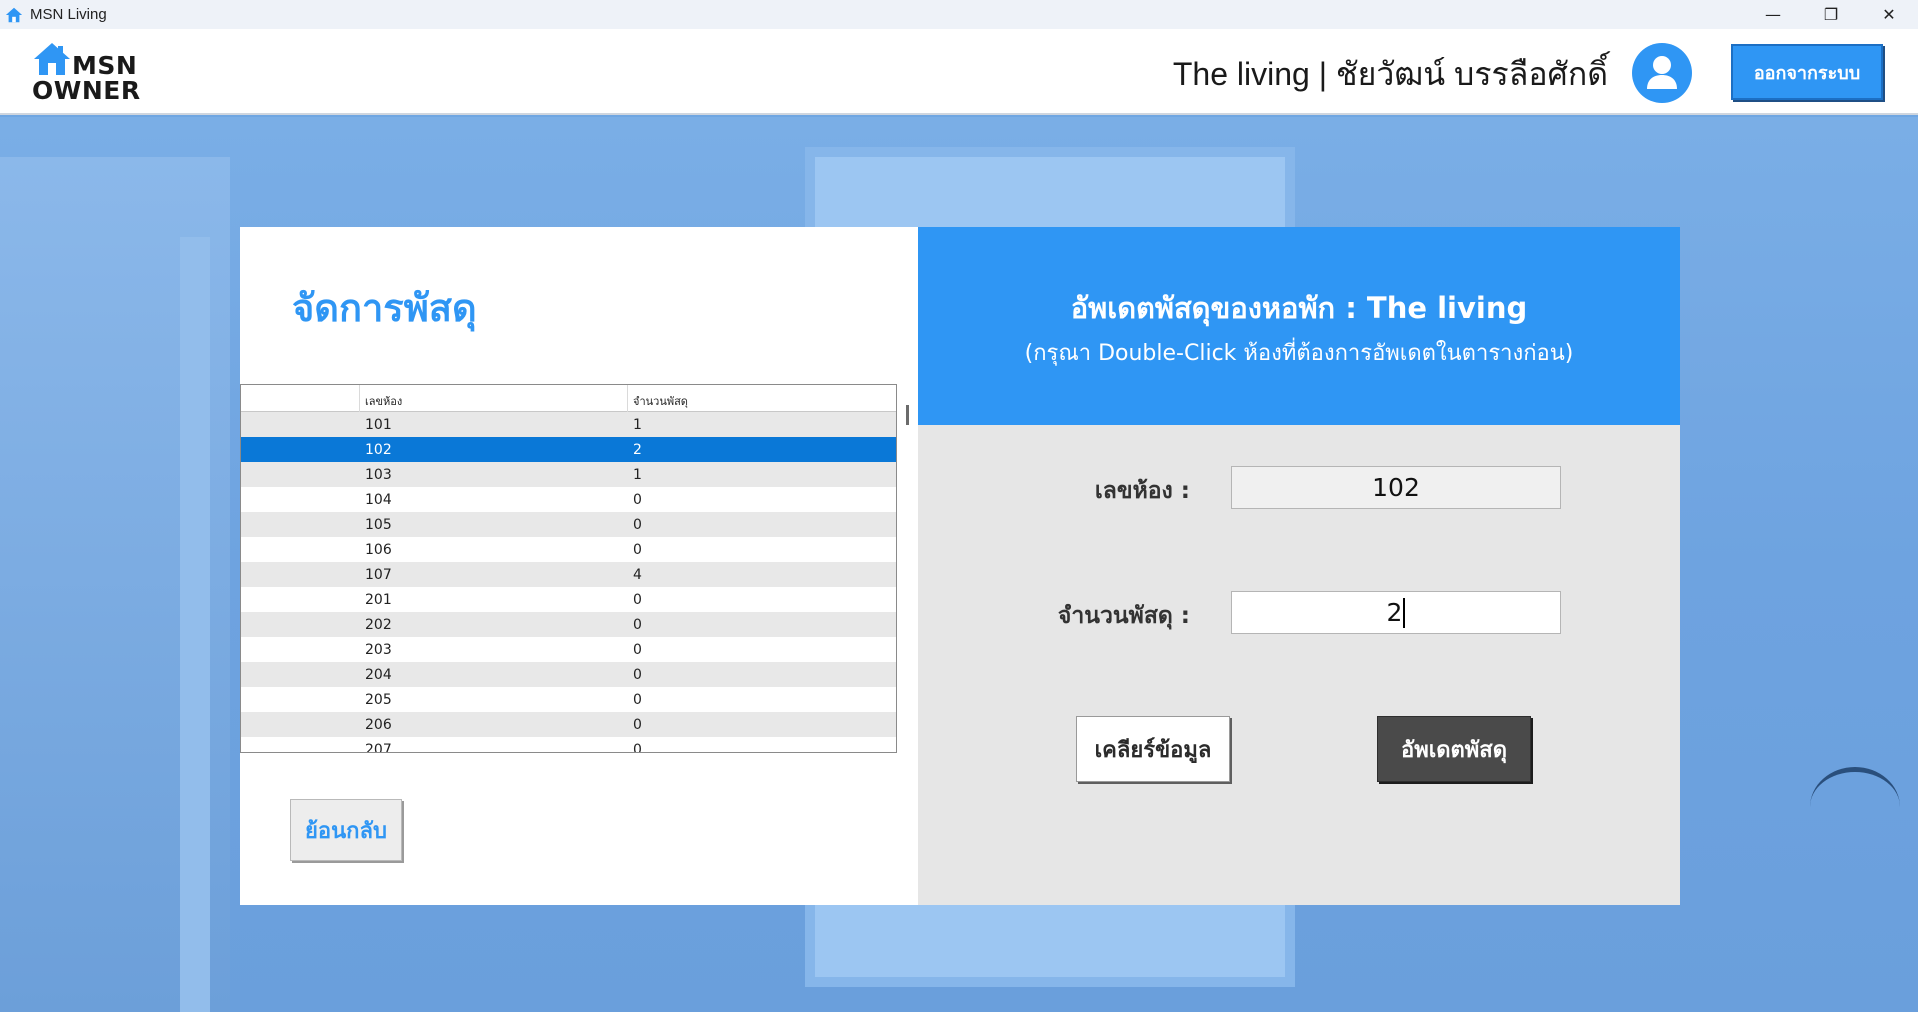  I want to click on table-row: 205 0, so click(568, 699).